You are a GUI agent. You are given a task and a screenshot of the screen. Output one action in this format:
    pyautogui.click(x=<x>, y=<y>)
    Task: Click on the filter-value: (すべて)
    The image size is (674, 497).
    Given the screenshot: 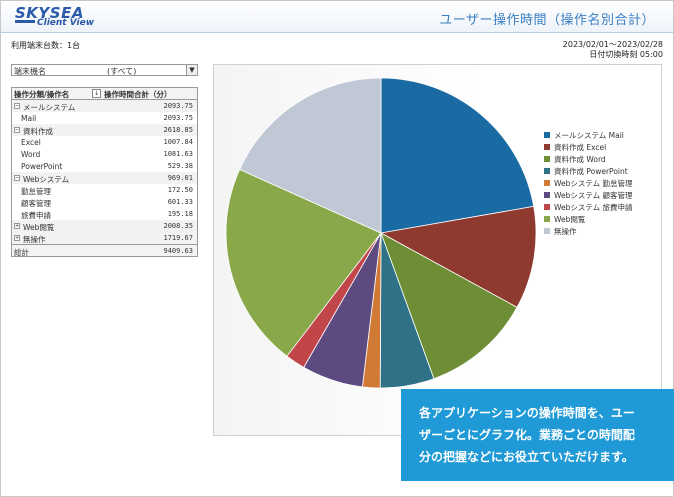 What is the action you would take?
    pyautogui.click(x=122, y=71)
    